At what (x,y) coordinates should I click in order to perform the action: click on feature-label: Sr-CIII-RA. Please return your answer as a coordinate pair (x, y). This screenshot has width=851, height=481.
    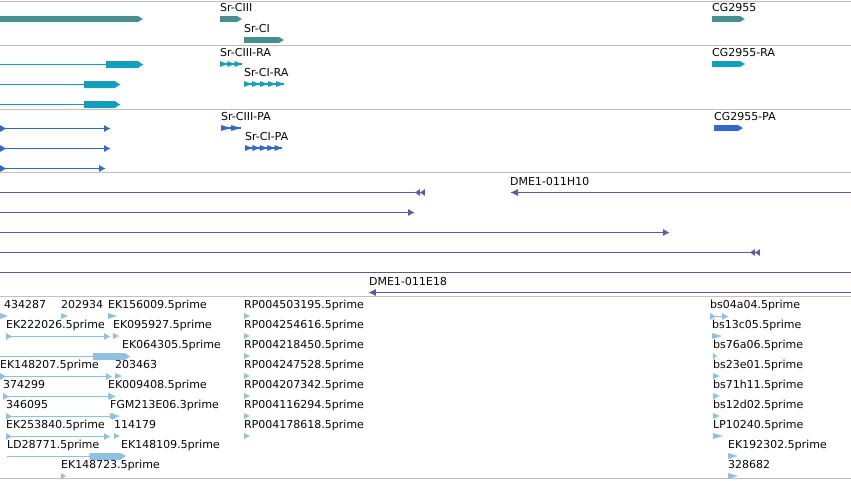
    Looking at the image, I should click on (245, 52).